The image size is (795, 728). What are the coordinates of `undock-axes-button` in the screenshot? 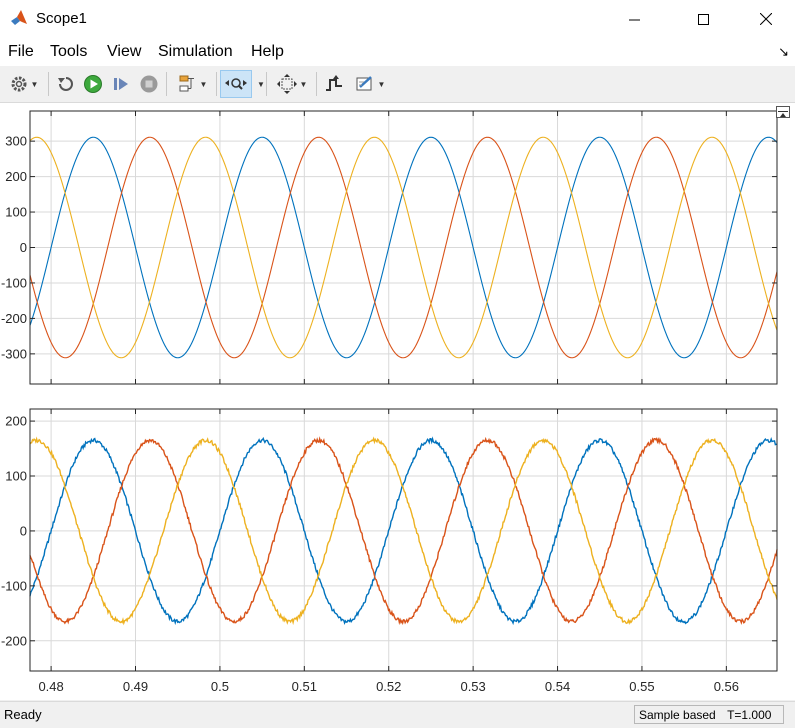 It's located at (783, 112).